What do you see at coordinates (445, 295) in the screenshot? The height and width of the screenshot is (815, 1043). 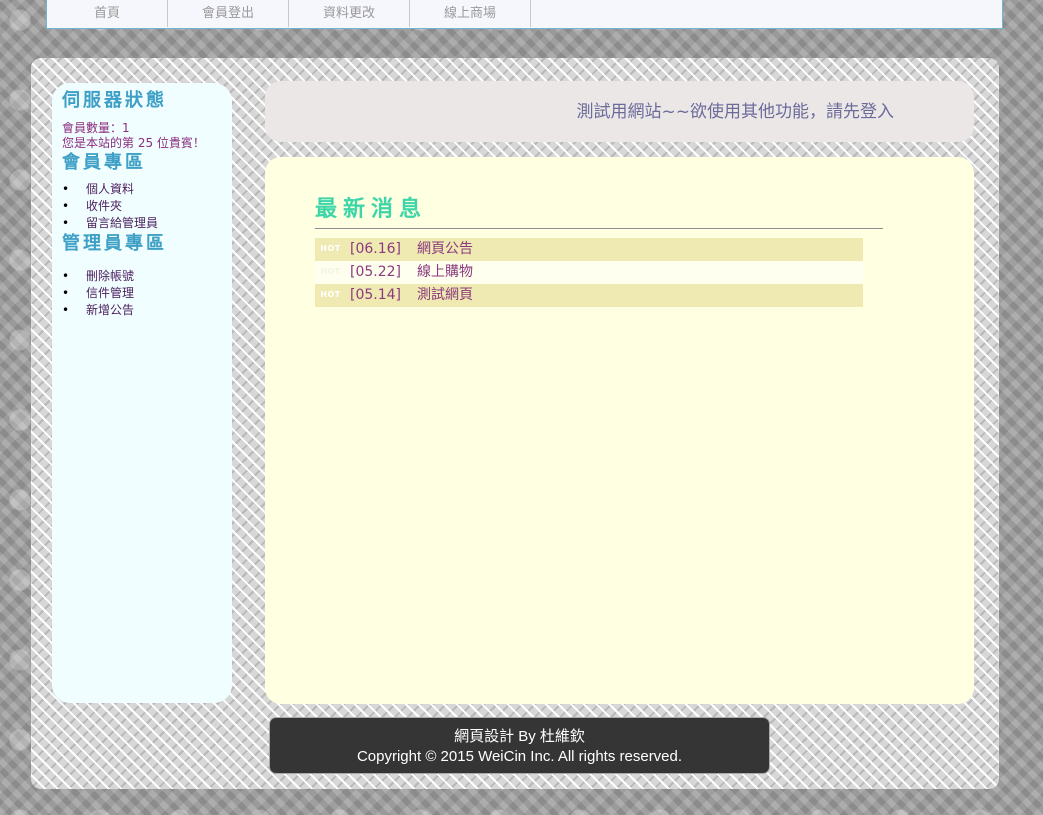 I see `news-title-link: 測試網頁` at bounding box center [445, 295].